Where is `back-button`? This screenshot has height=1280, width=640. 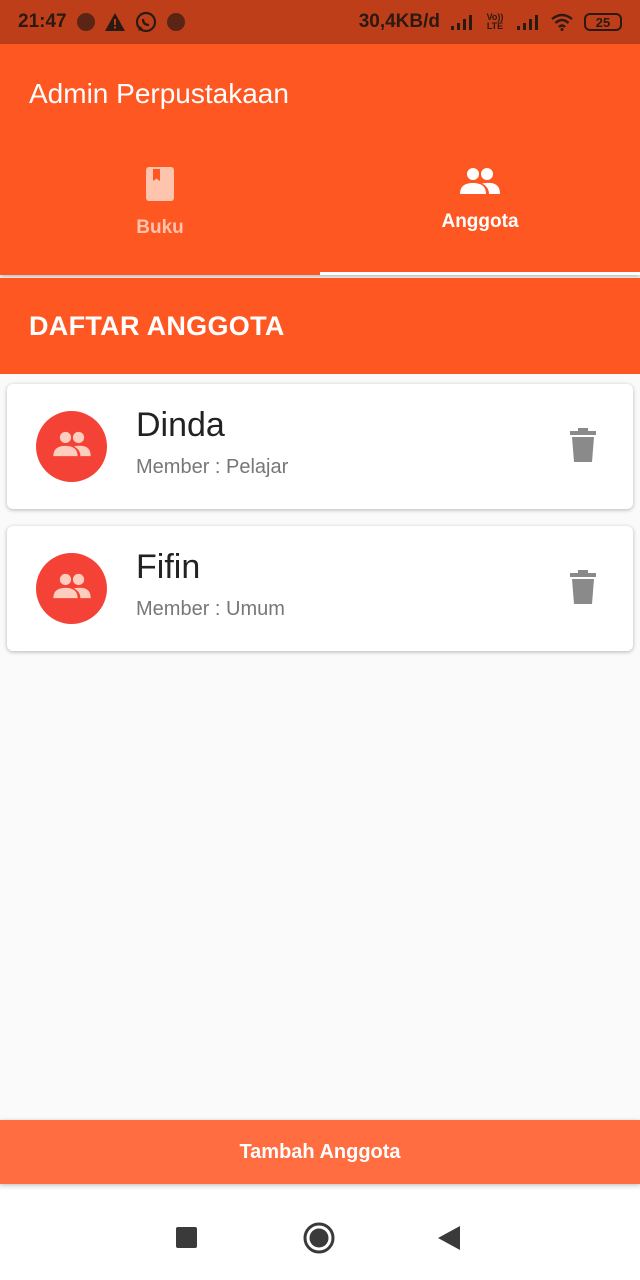
back-button is located at coordinates (449, 1240).